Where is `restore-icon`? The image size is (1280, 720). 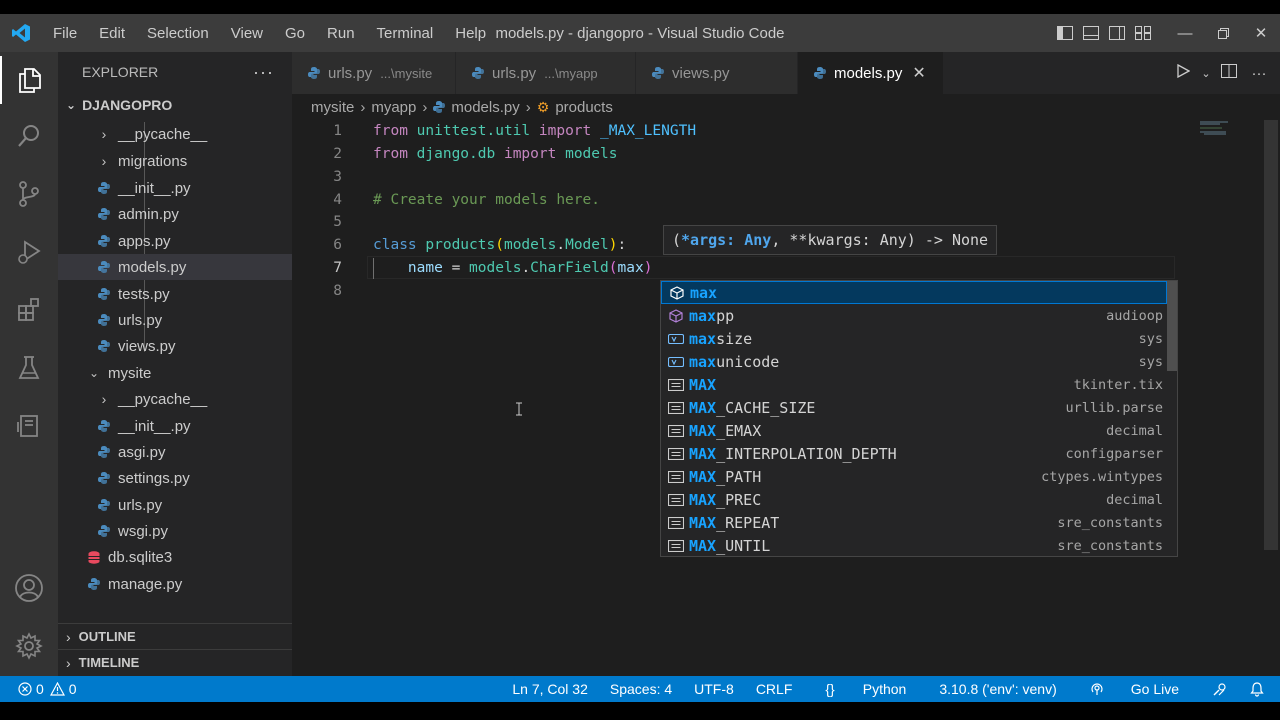
restore-icon is located at coordinates (1223, 33).